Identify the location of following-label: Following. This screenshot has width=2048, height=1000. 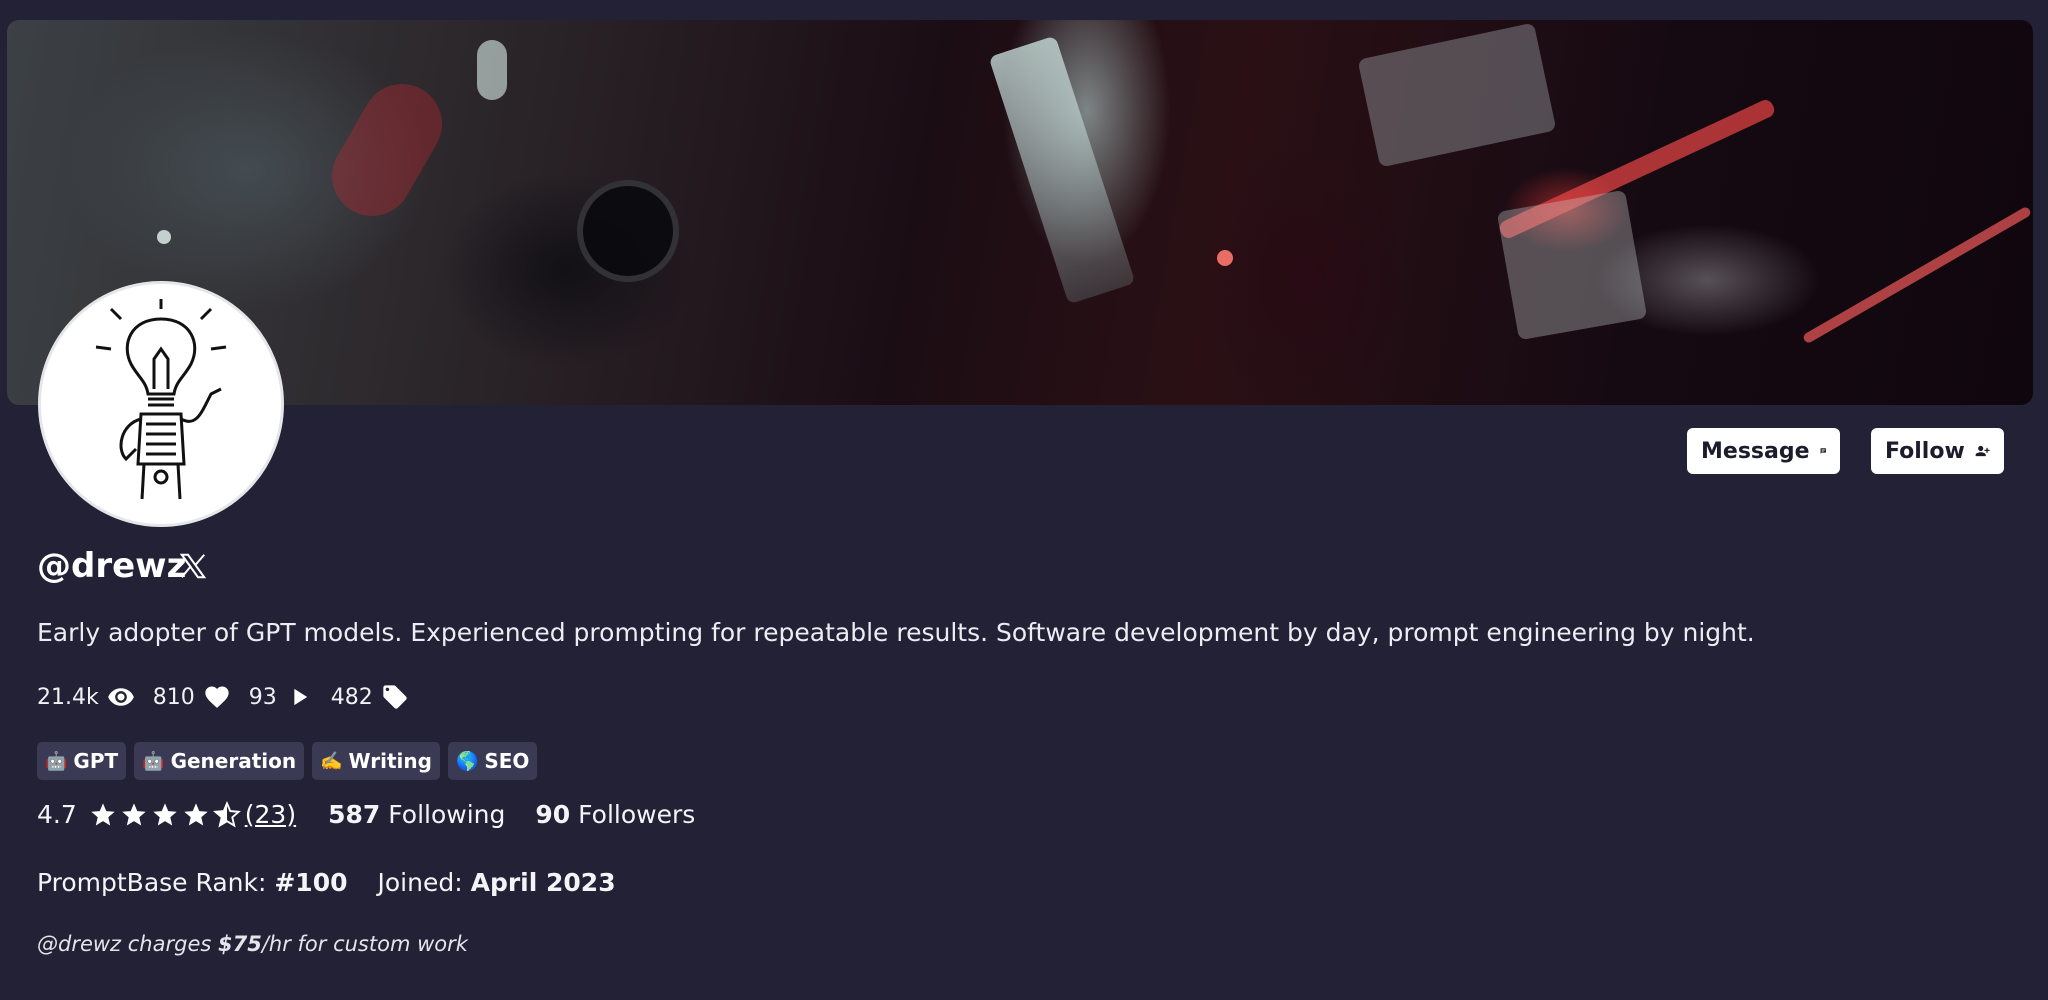
(447, 814).